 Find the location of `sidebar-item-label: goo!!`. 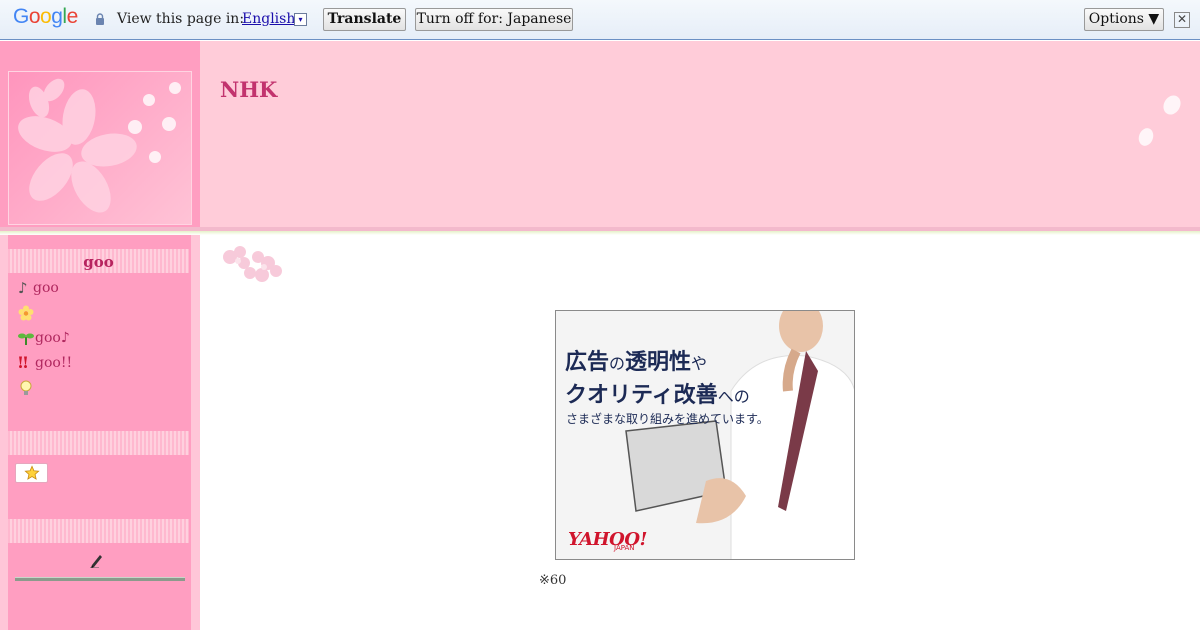

sidebar-item-label: goo!! is located at coordinates (54, 363).